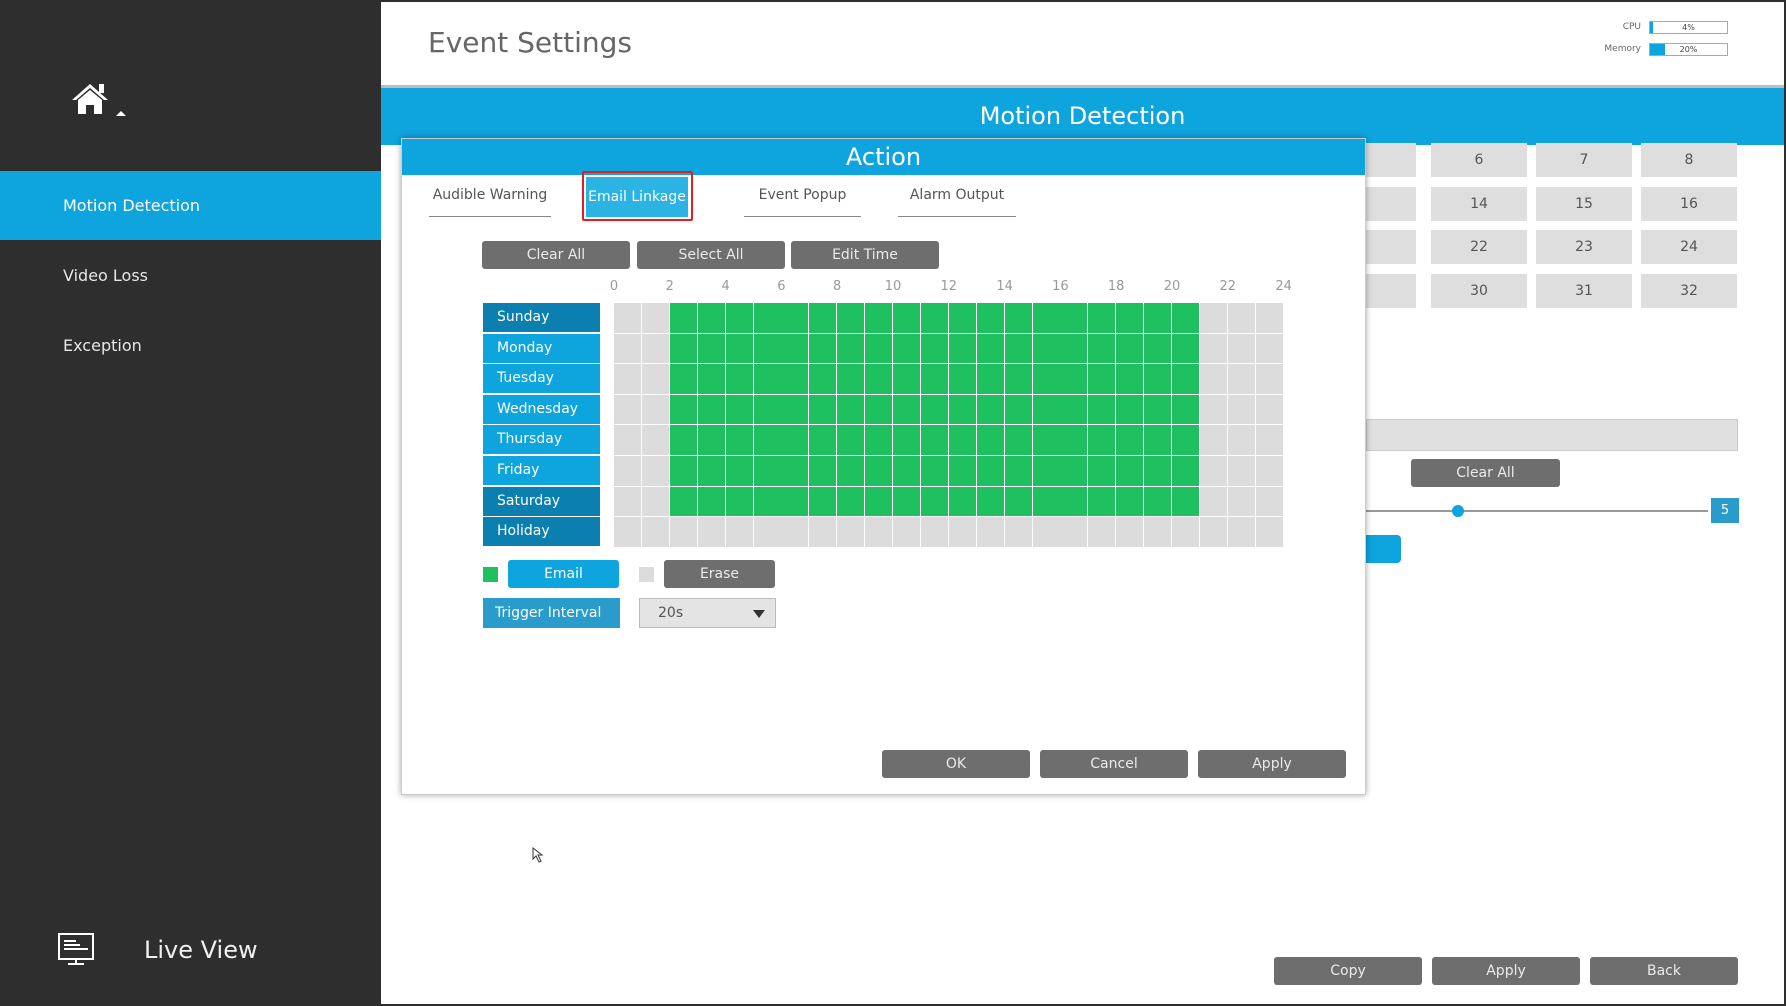  Describe the element at coordinates (1725, 510) in the screenshot. I see `sensitivity-value: 5` at that location.